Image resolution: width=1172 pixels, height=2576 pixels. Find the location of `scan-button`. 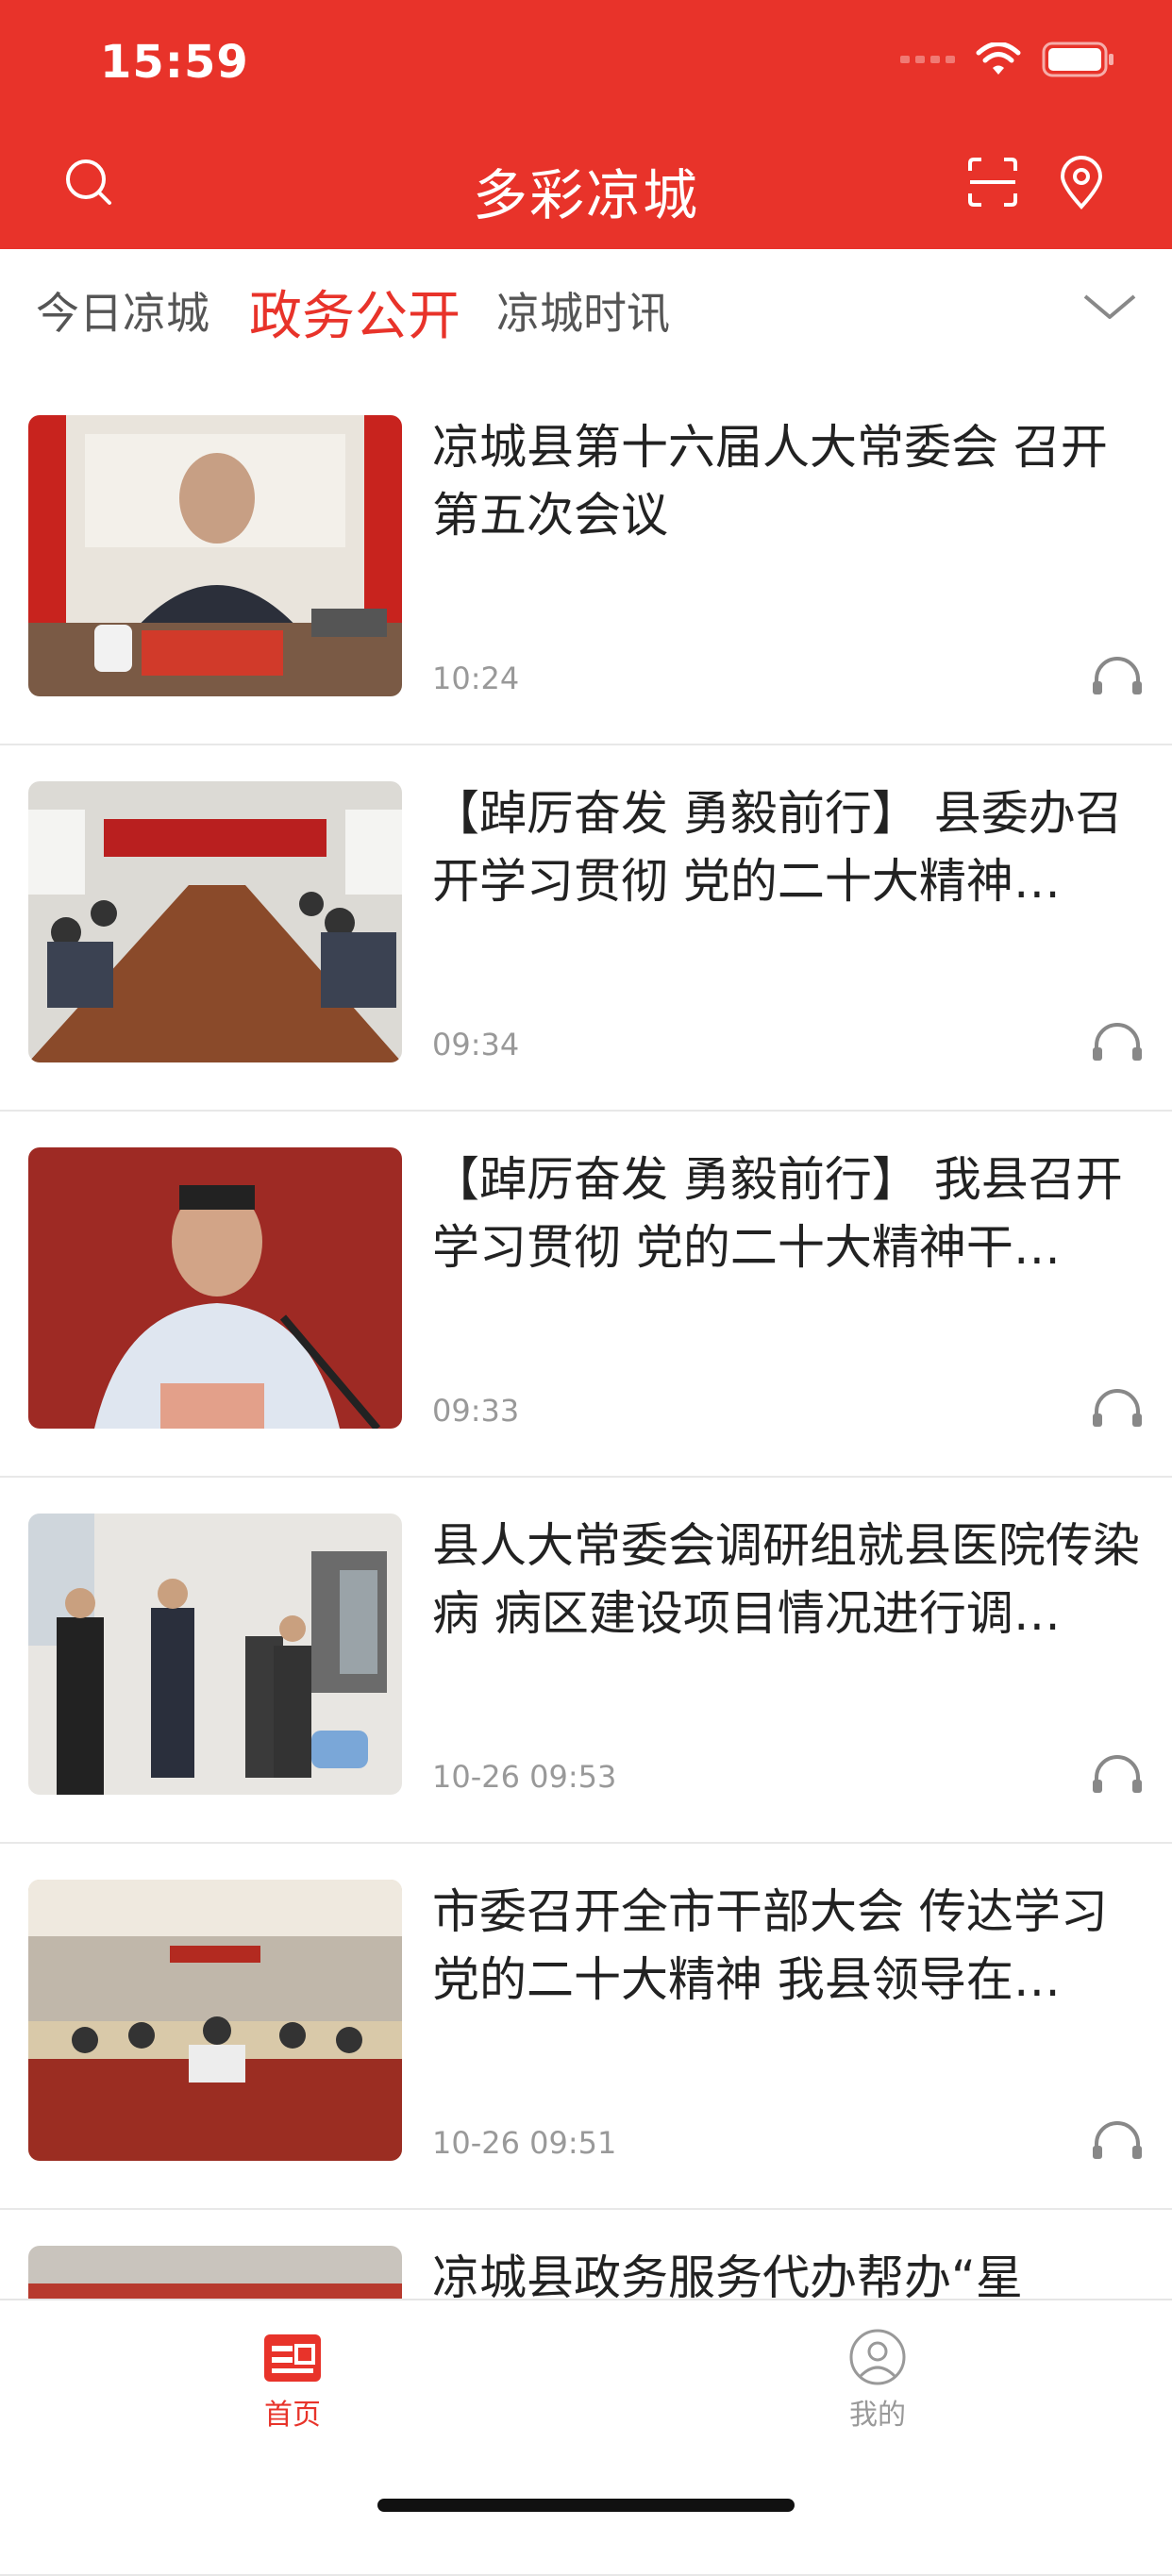

scan-button is located at coordinates (992, 182).